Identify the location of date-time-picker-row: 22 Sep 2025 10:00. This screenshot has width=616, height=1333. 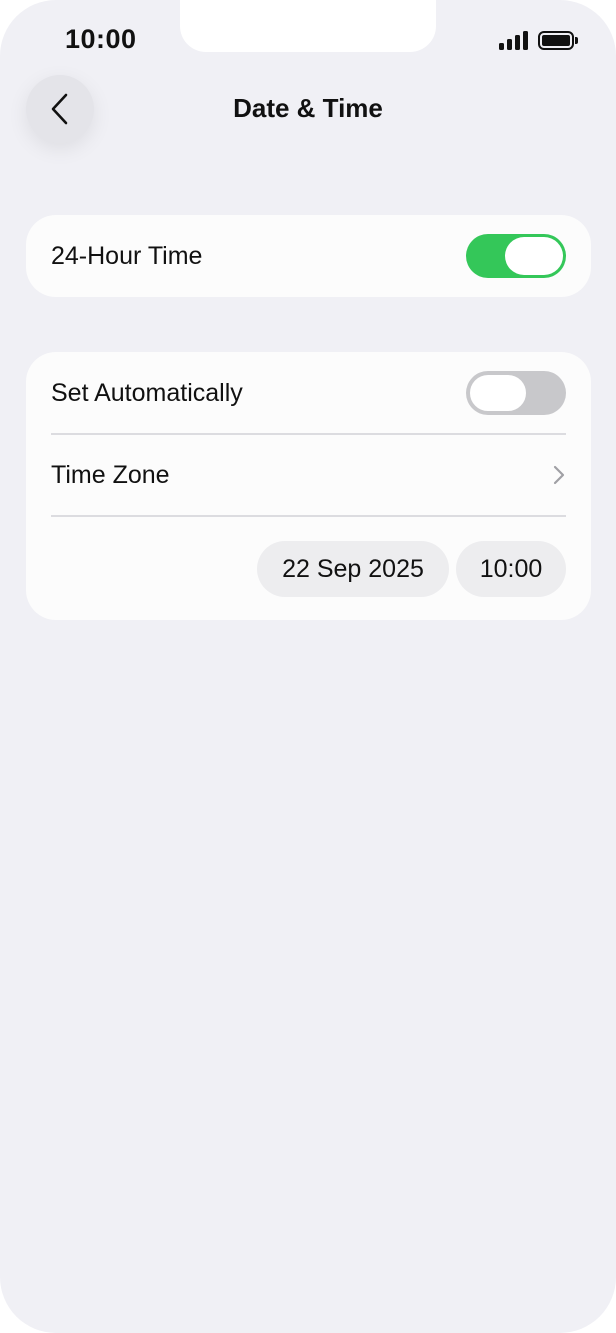
(308, 569).